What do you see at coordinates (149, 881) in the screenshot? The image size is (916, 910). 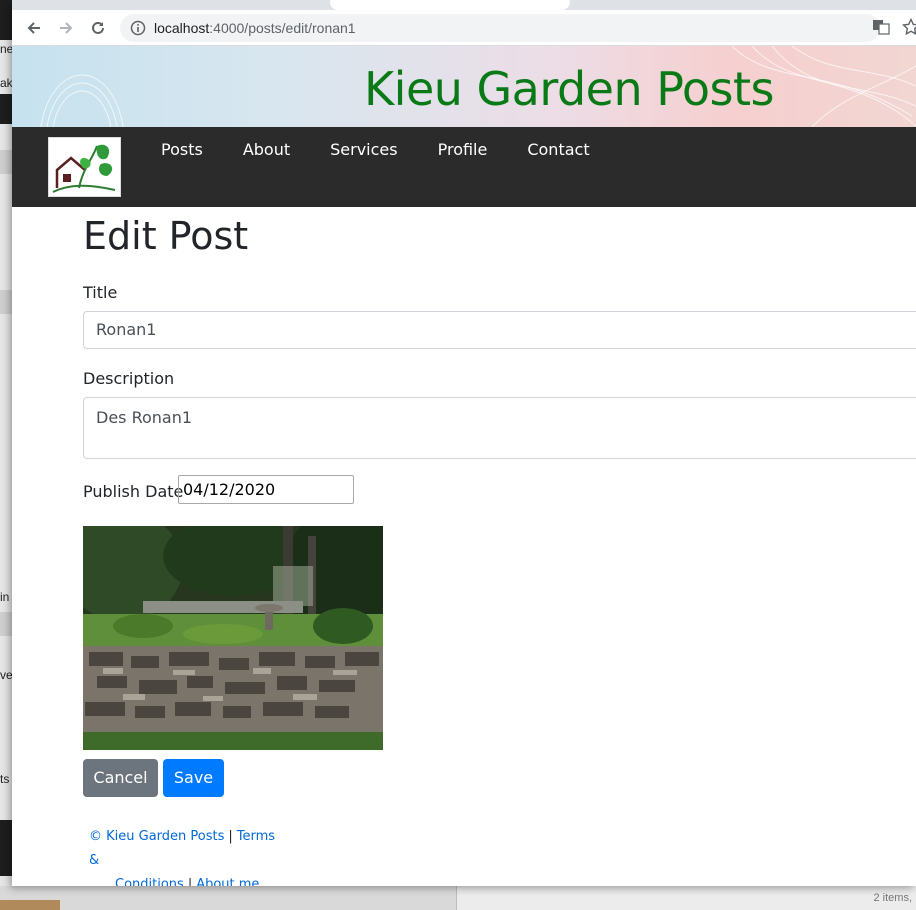 I see `footer-terms-link-part2: Conditions` at bounding box center [149, 881].